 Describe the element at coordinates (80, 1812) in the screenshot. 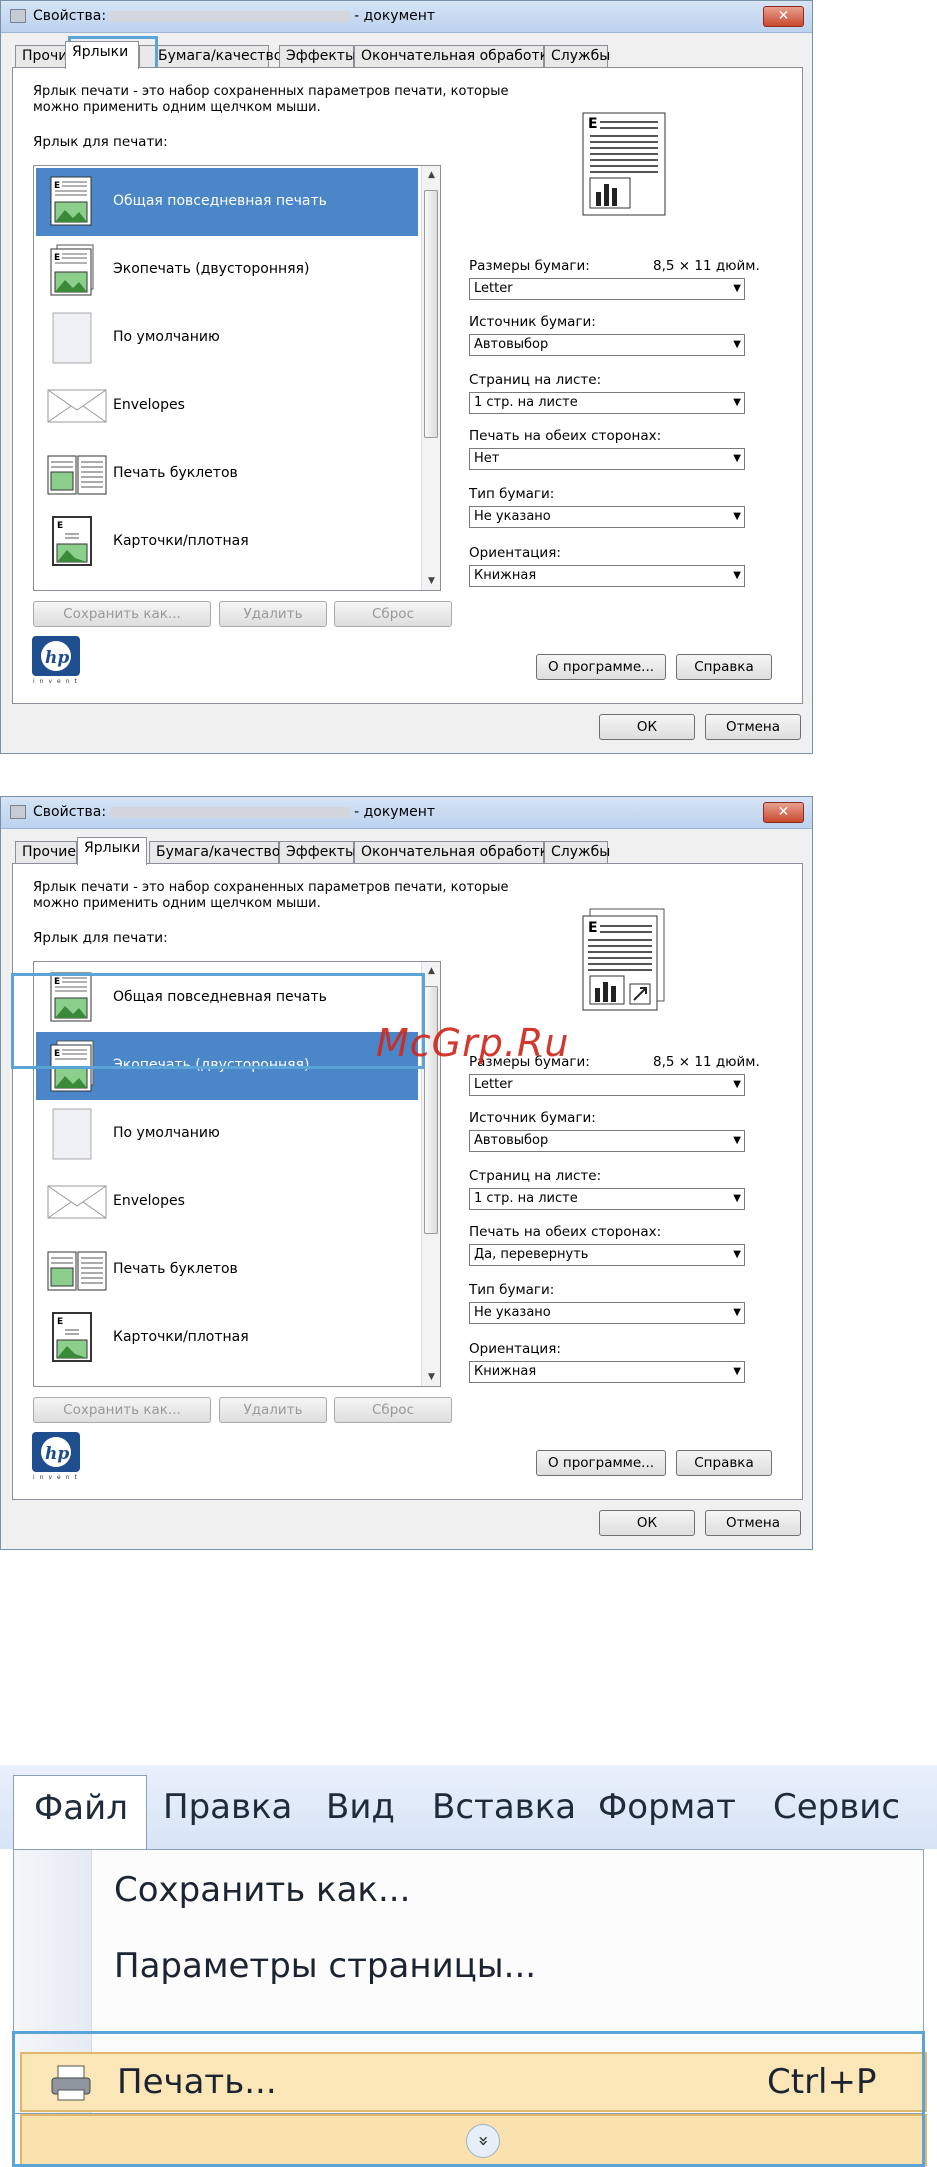

I see `menu-file: Файл` at that location.